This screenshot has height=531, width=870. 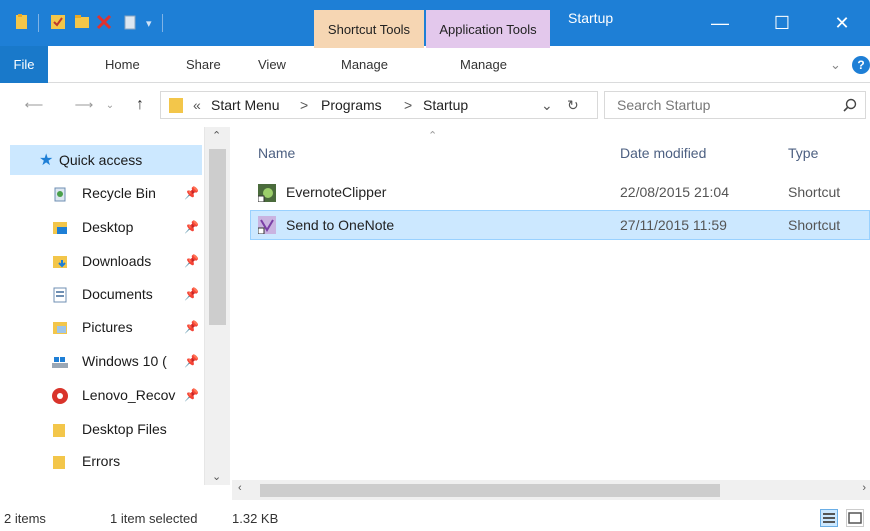 I want to click on scroll-up-icon: ⌃, so click(x=216, y=135).